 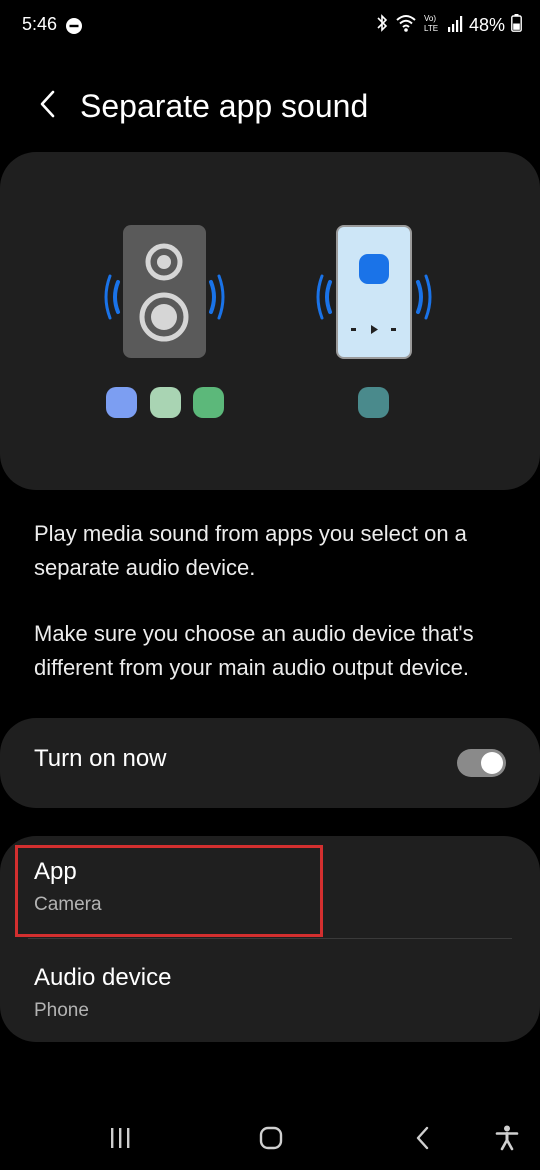 I want to click on audio-device-setting-title: Audio device, so click(x=103, y=977).